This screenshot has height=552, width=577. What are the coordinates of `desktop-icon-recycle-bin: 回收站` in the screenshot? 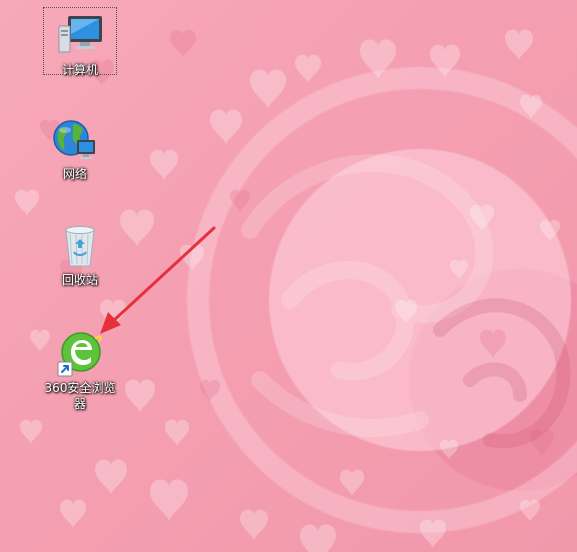 It's located at (80, 253).